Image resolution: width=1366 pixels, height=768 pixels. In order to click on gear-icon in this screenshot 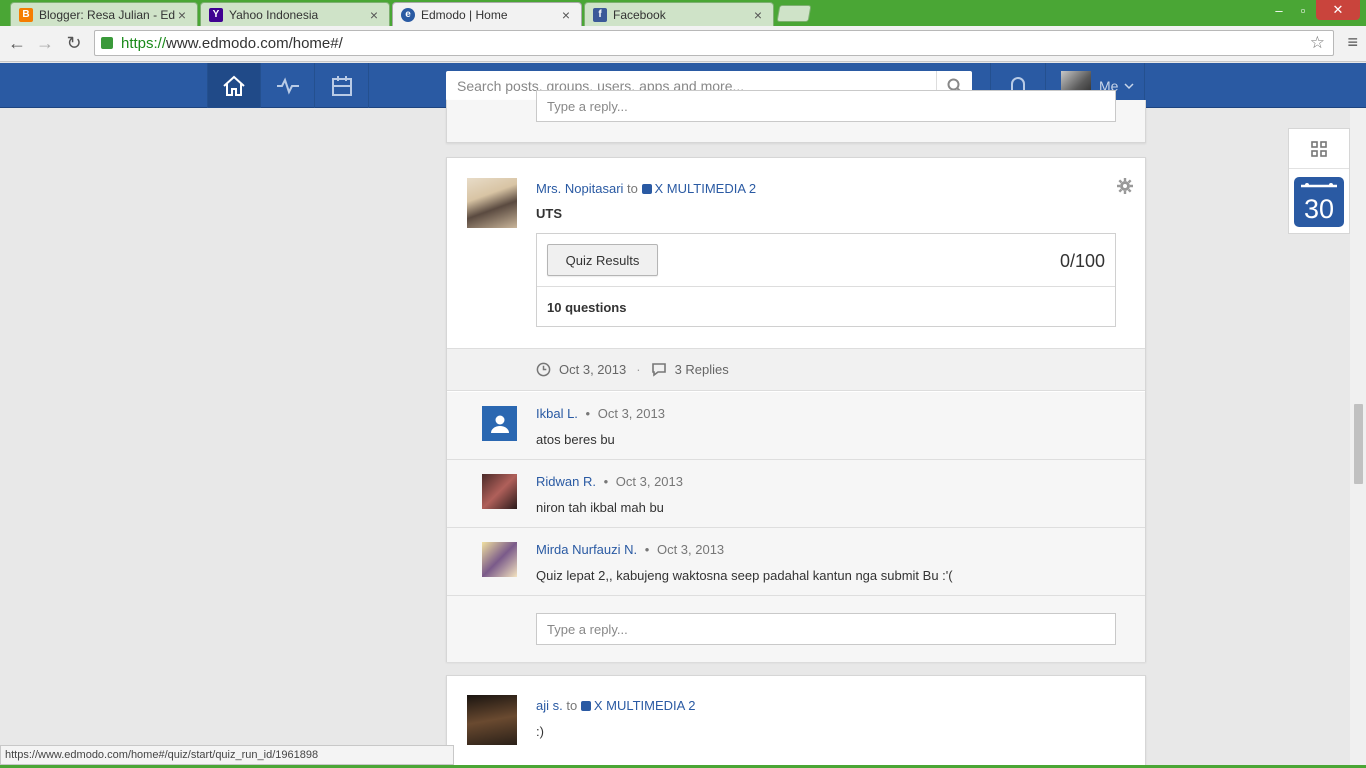, I will do `click(1125, 186)`.